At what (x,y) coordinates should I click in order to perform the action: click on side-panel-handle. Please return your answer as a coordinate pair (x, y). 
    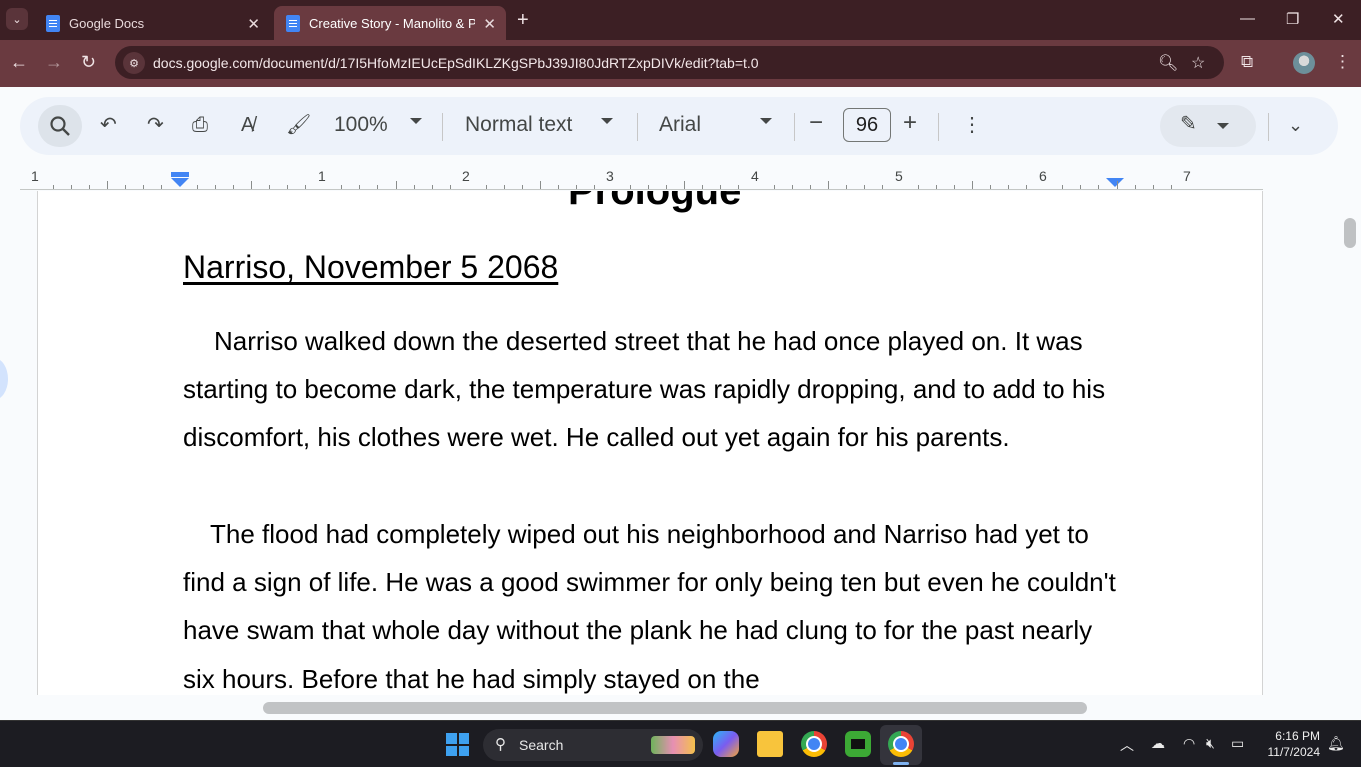
    Looking at the image, I should click on (4, 379).